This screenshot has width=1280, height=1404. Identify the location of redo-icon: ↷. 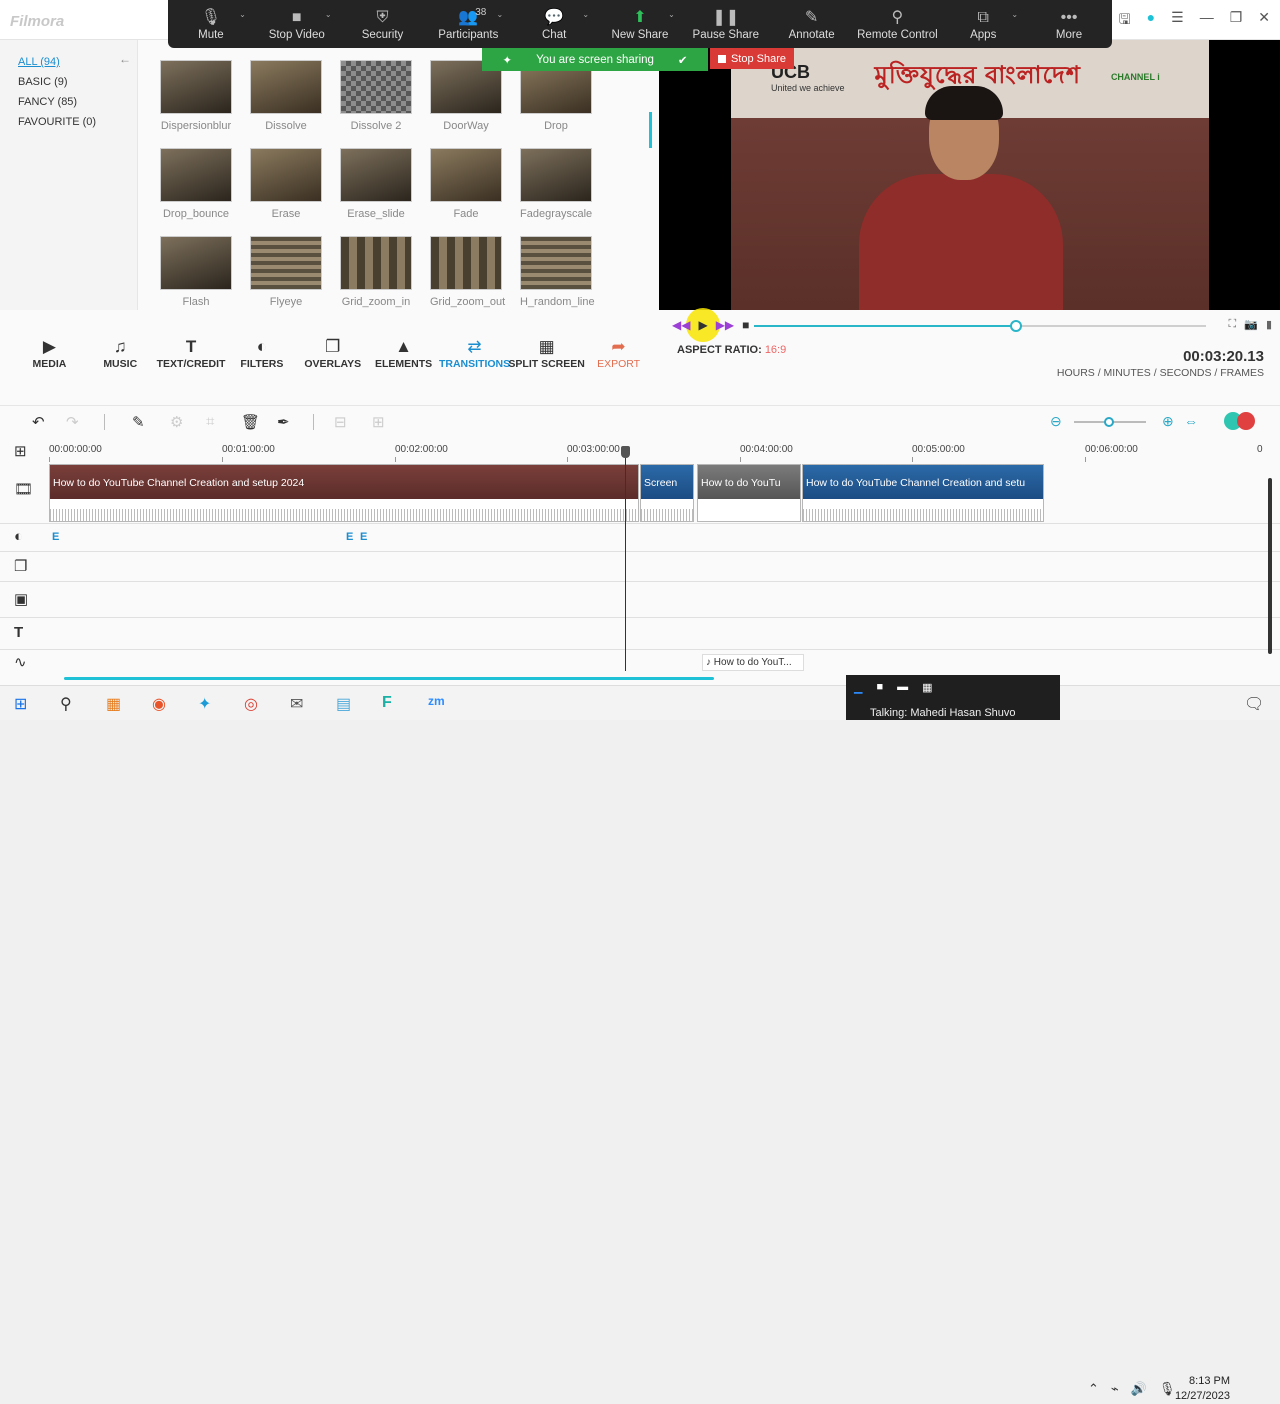
(72, 422).